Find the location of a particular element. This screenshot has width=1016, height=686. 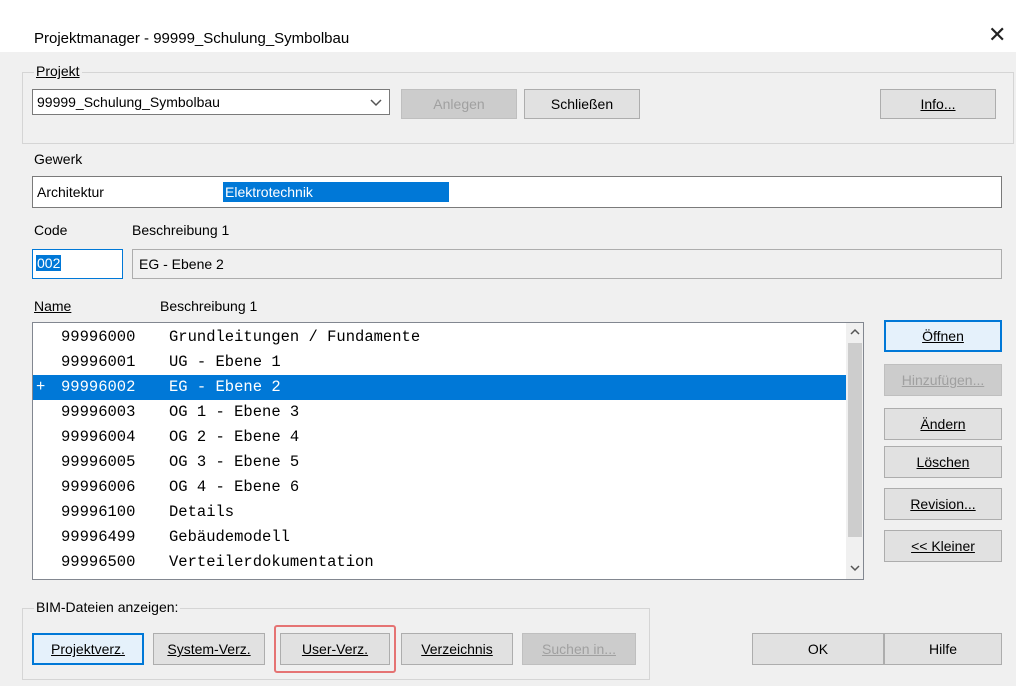

row-name: 99996000 is located at coordinates (98, 337).